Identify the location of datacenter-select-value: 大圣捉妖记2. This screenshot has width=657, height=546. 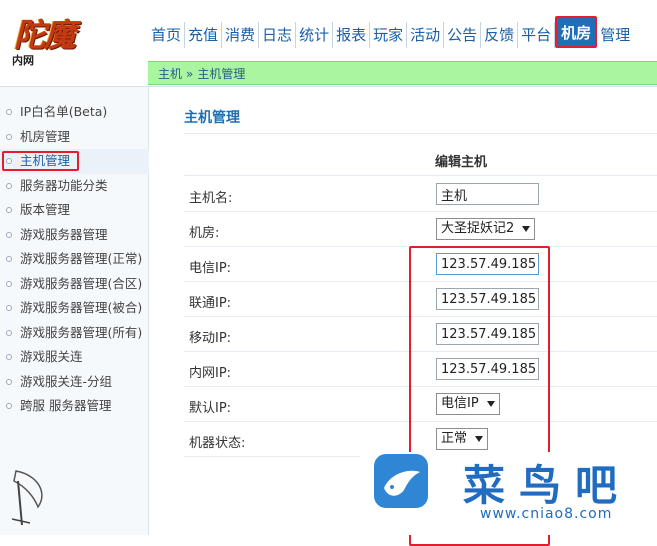
(478, 228).